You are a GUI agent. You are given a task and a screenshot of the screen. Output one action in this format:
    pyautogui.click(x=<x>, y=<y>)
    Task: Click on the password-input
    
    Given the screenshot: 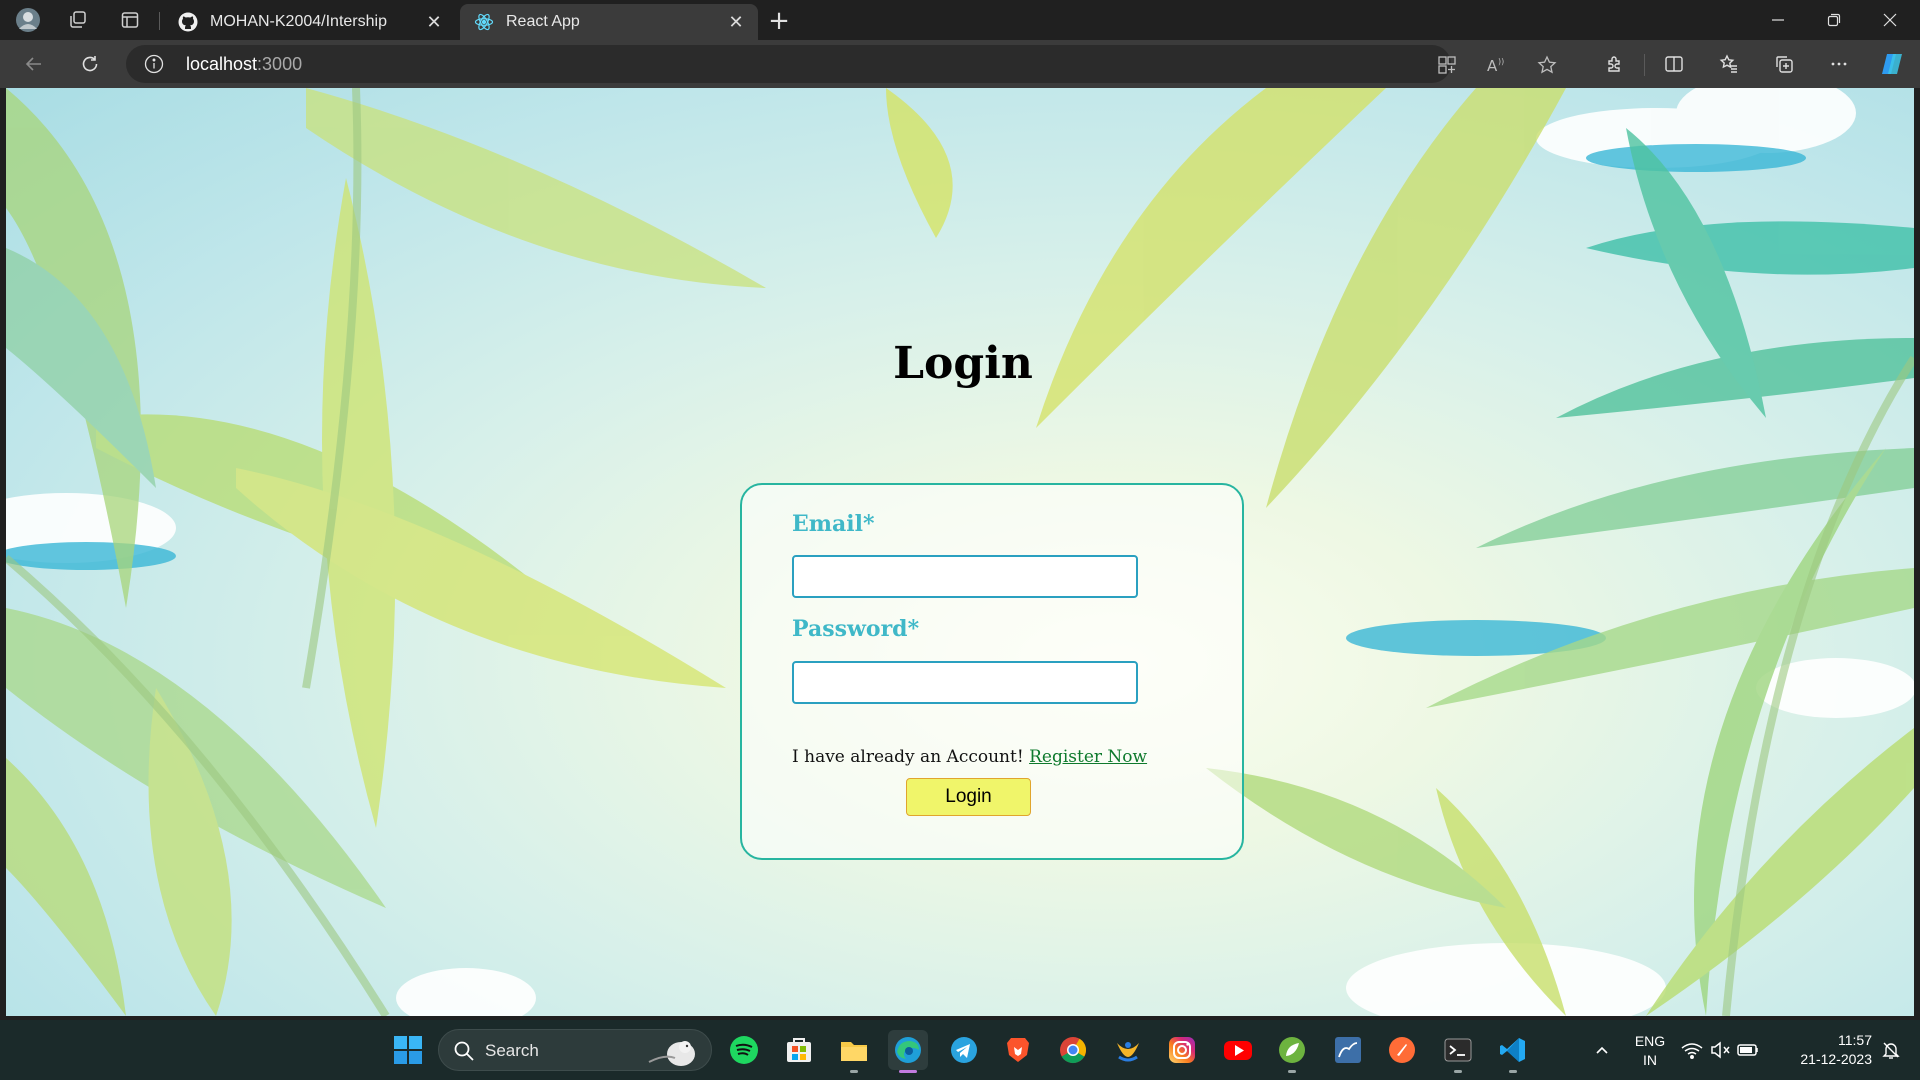 What is the action you would take?
    pyautogui.click(x=965, y=682)
    